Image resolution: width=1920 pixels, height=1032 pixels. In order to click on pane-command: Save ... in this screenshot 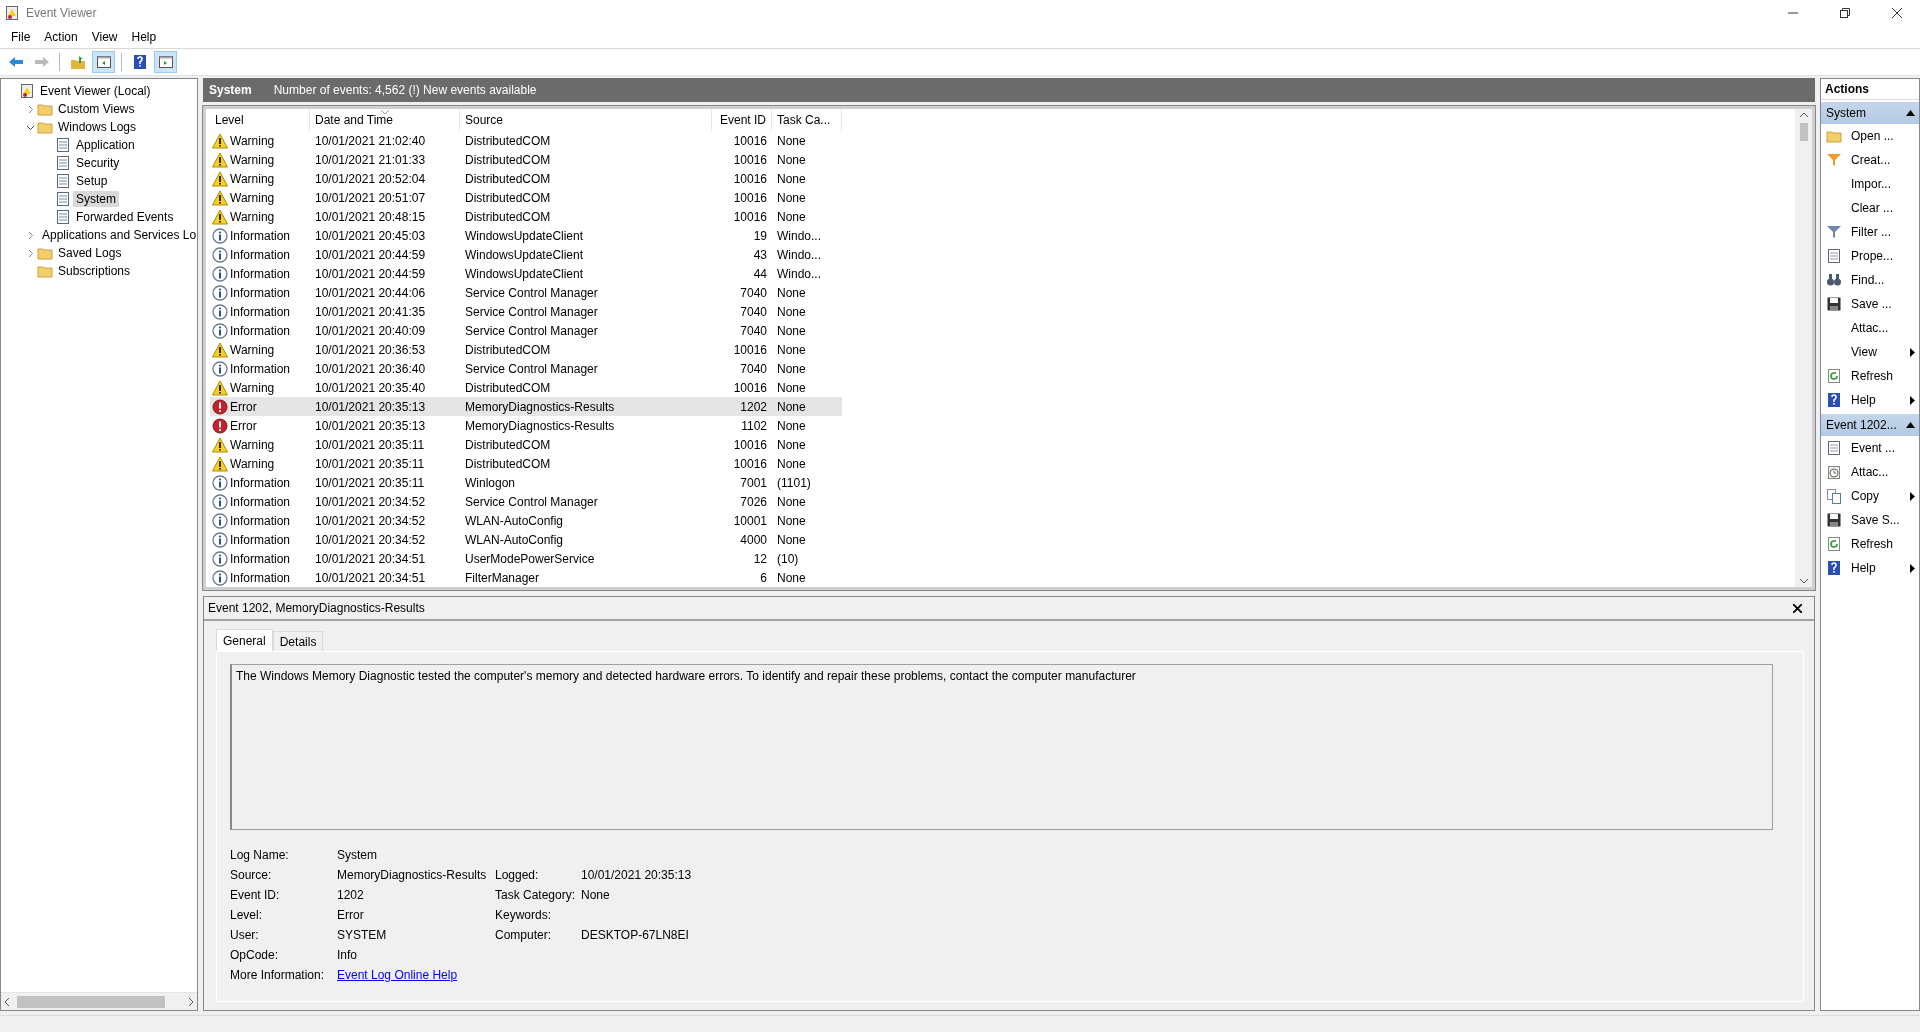, I will do `click(1870, 304)`.